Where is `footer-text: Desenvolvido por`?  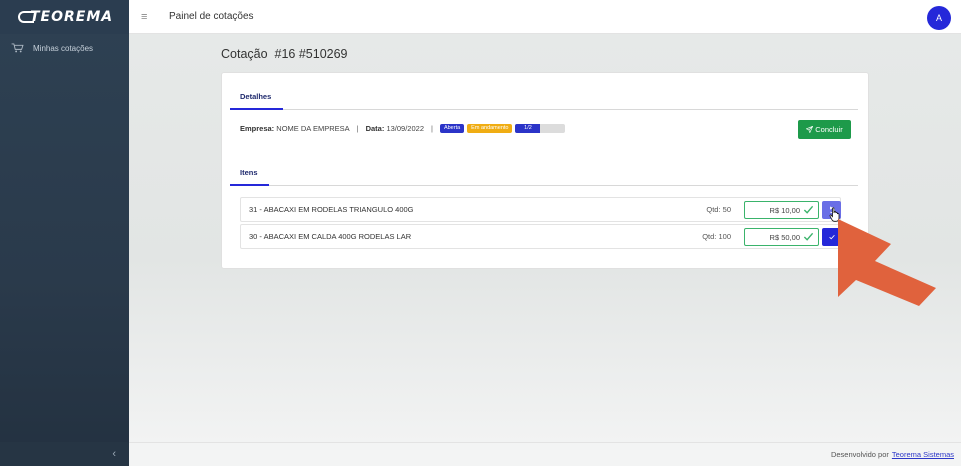
footer-text: Desenvolvido por is located at coordinates (859, 454).